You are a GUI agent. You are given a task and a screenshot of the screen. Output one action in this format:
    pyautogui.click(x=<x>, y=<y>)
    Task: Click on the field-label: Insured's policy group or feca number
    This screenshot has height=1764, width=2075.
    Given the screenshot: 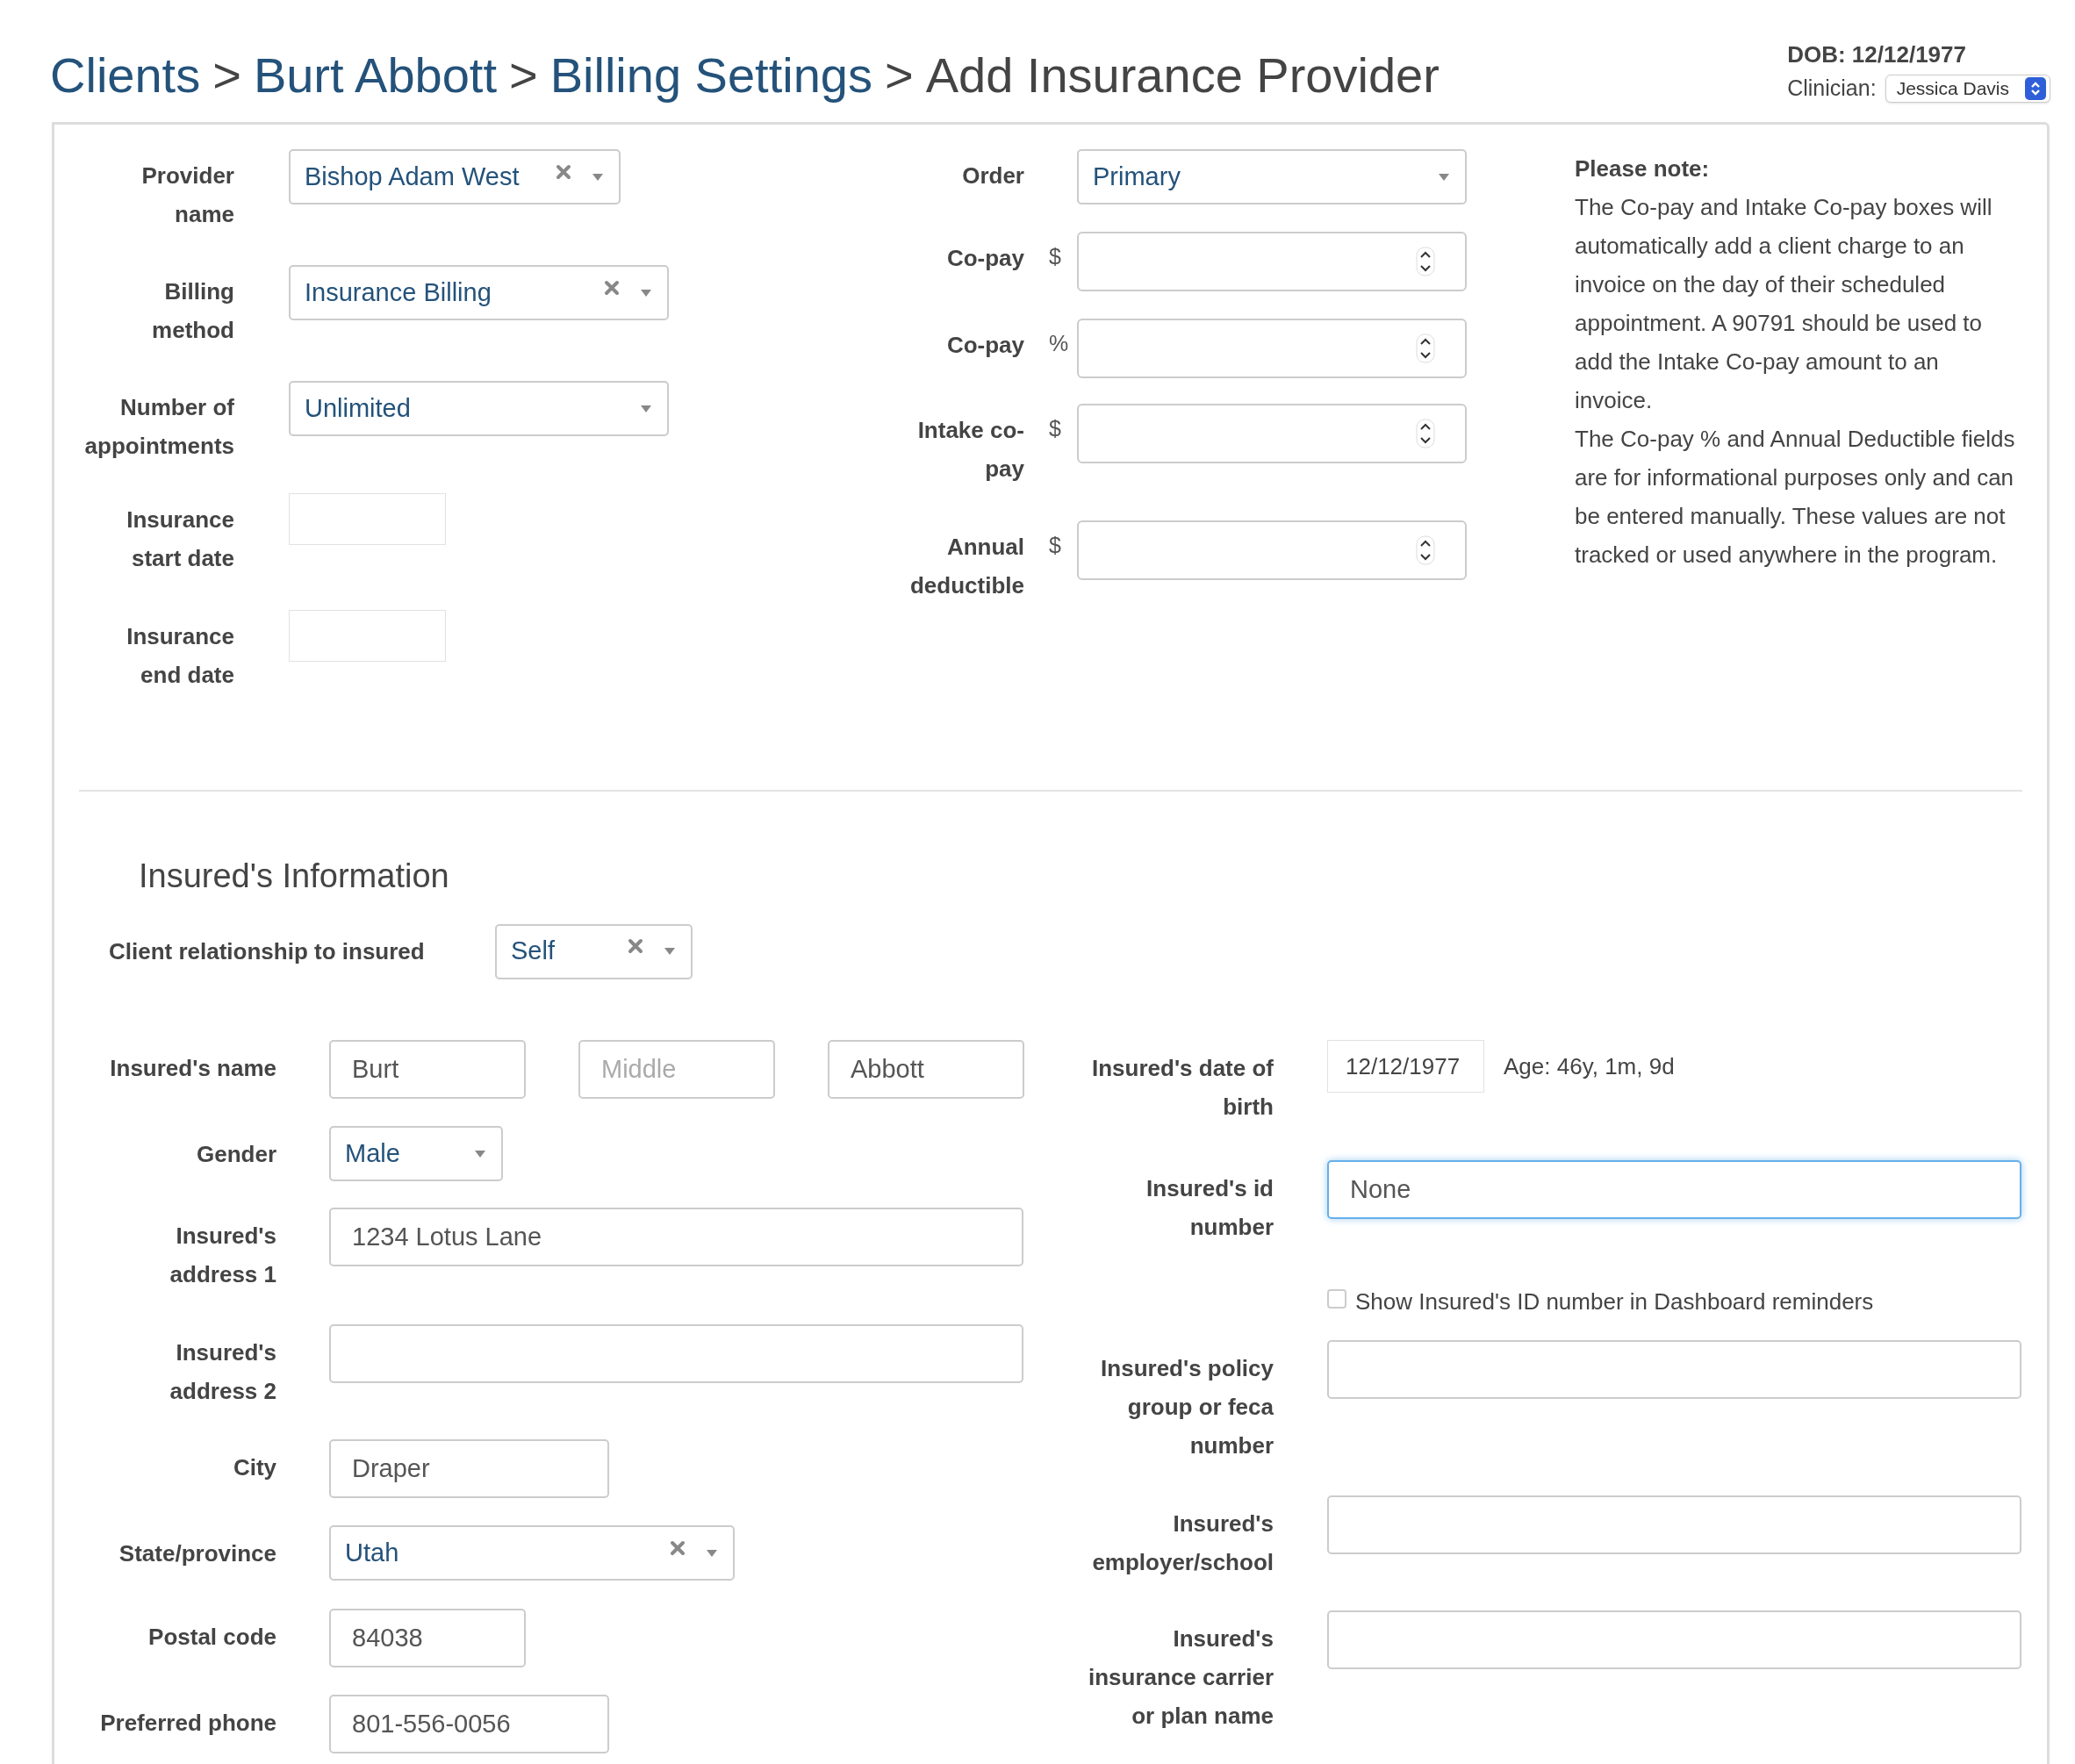 What is the action you would take?
    pyautogui.click(x=1187, y=1407)
    